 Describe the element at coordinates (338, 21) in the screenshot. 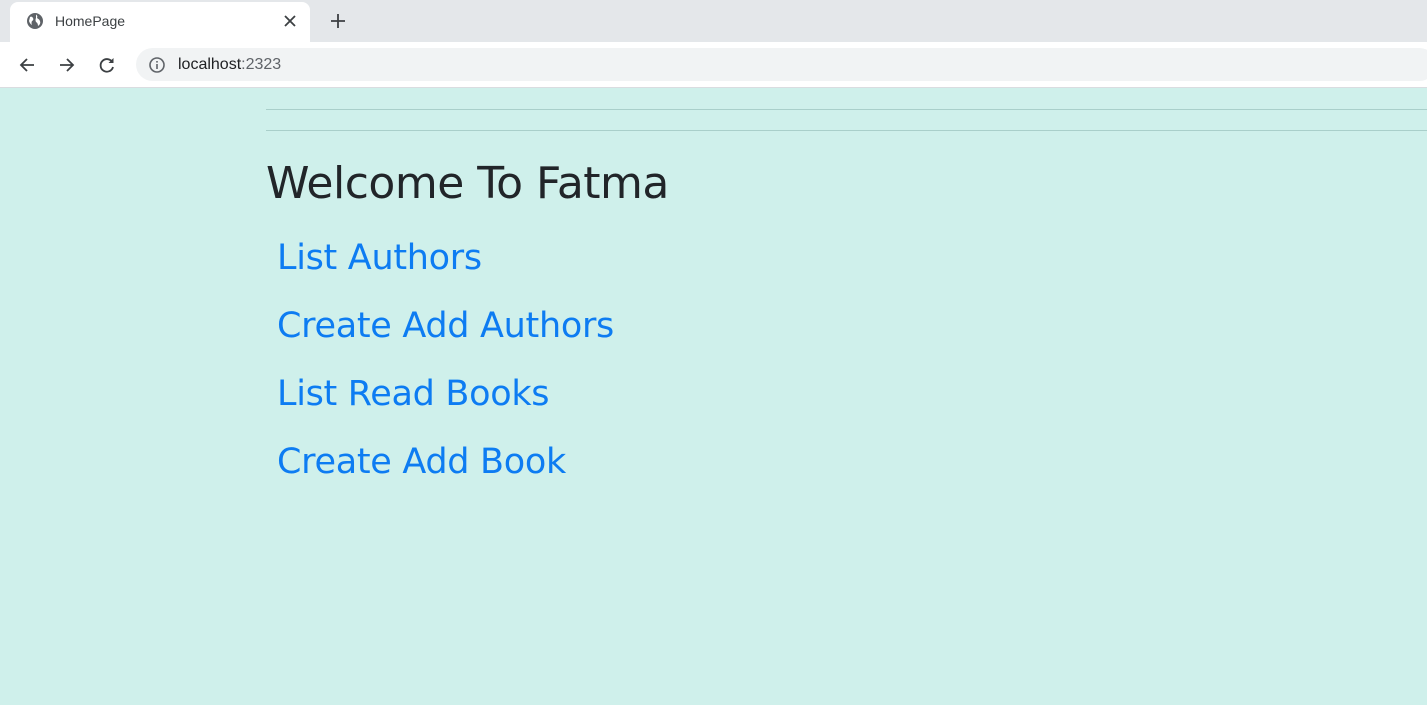

I see `new-tab-icon` at that location.